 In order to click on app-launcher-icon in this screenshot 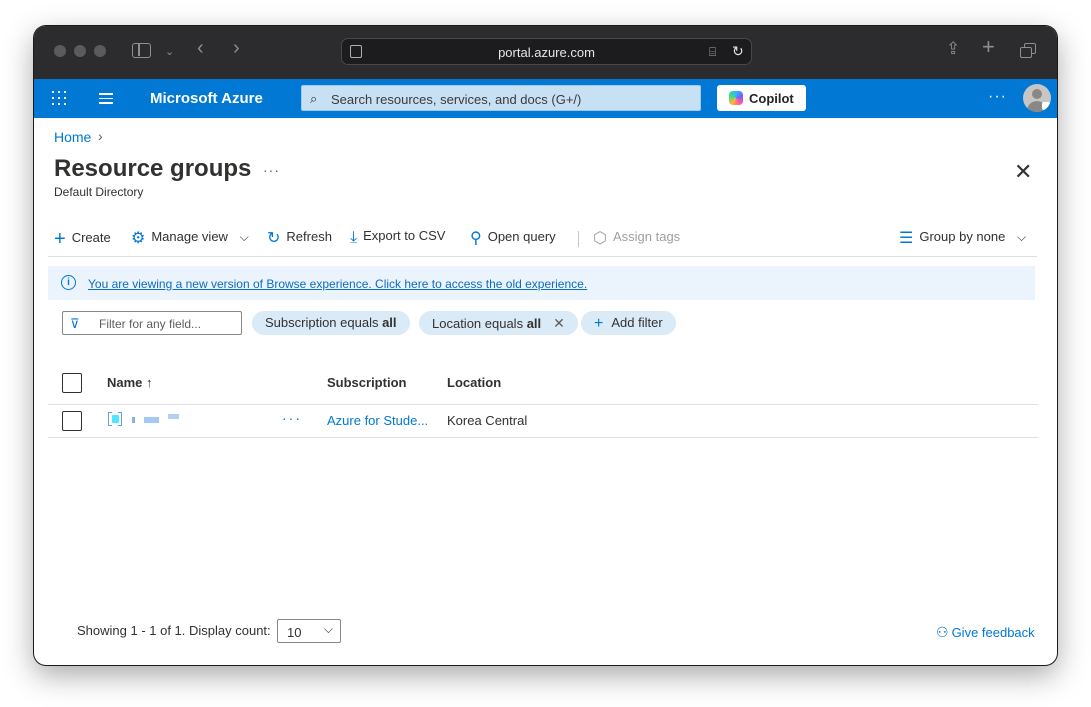, I will do `click(59, 98)`.